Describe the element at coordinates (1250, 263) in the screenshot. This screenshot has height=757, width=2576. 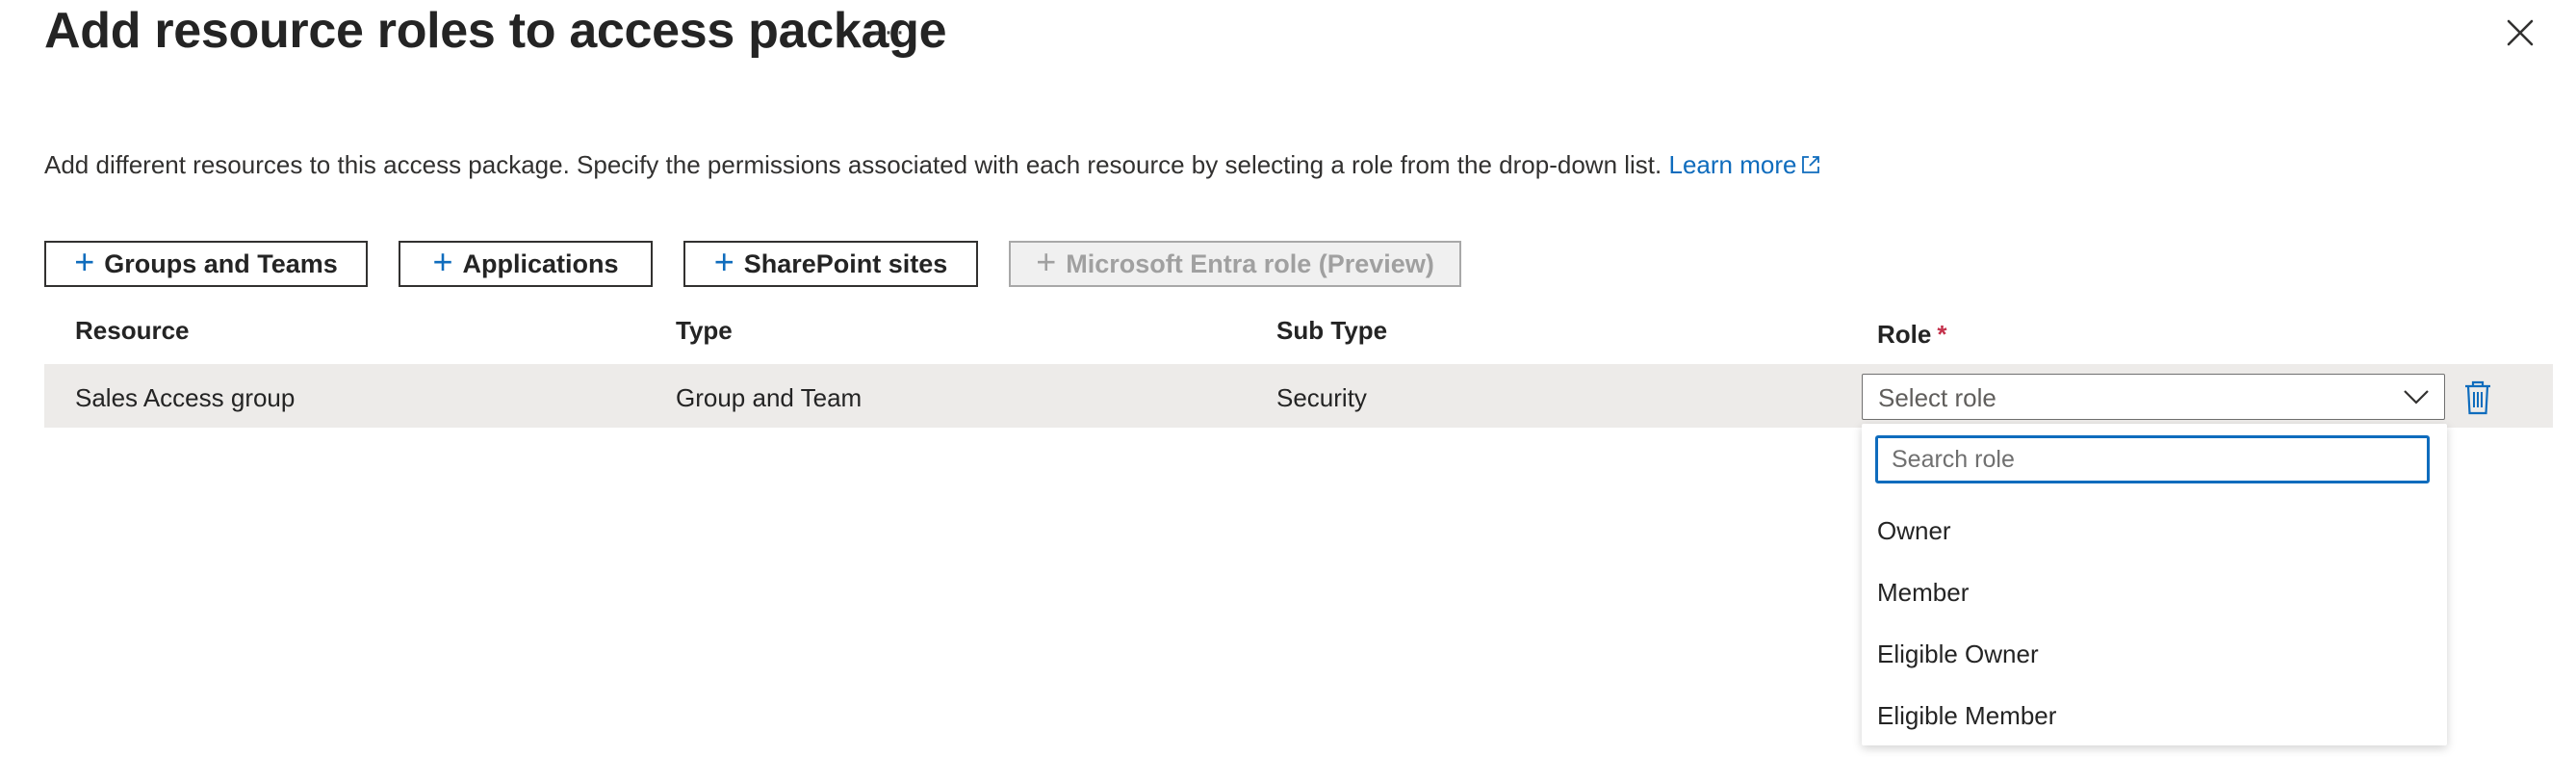
I see `add-entra-label: Microsoft Entra role (Preview)` at that location.